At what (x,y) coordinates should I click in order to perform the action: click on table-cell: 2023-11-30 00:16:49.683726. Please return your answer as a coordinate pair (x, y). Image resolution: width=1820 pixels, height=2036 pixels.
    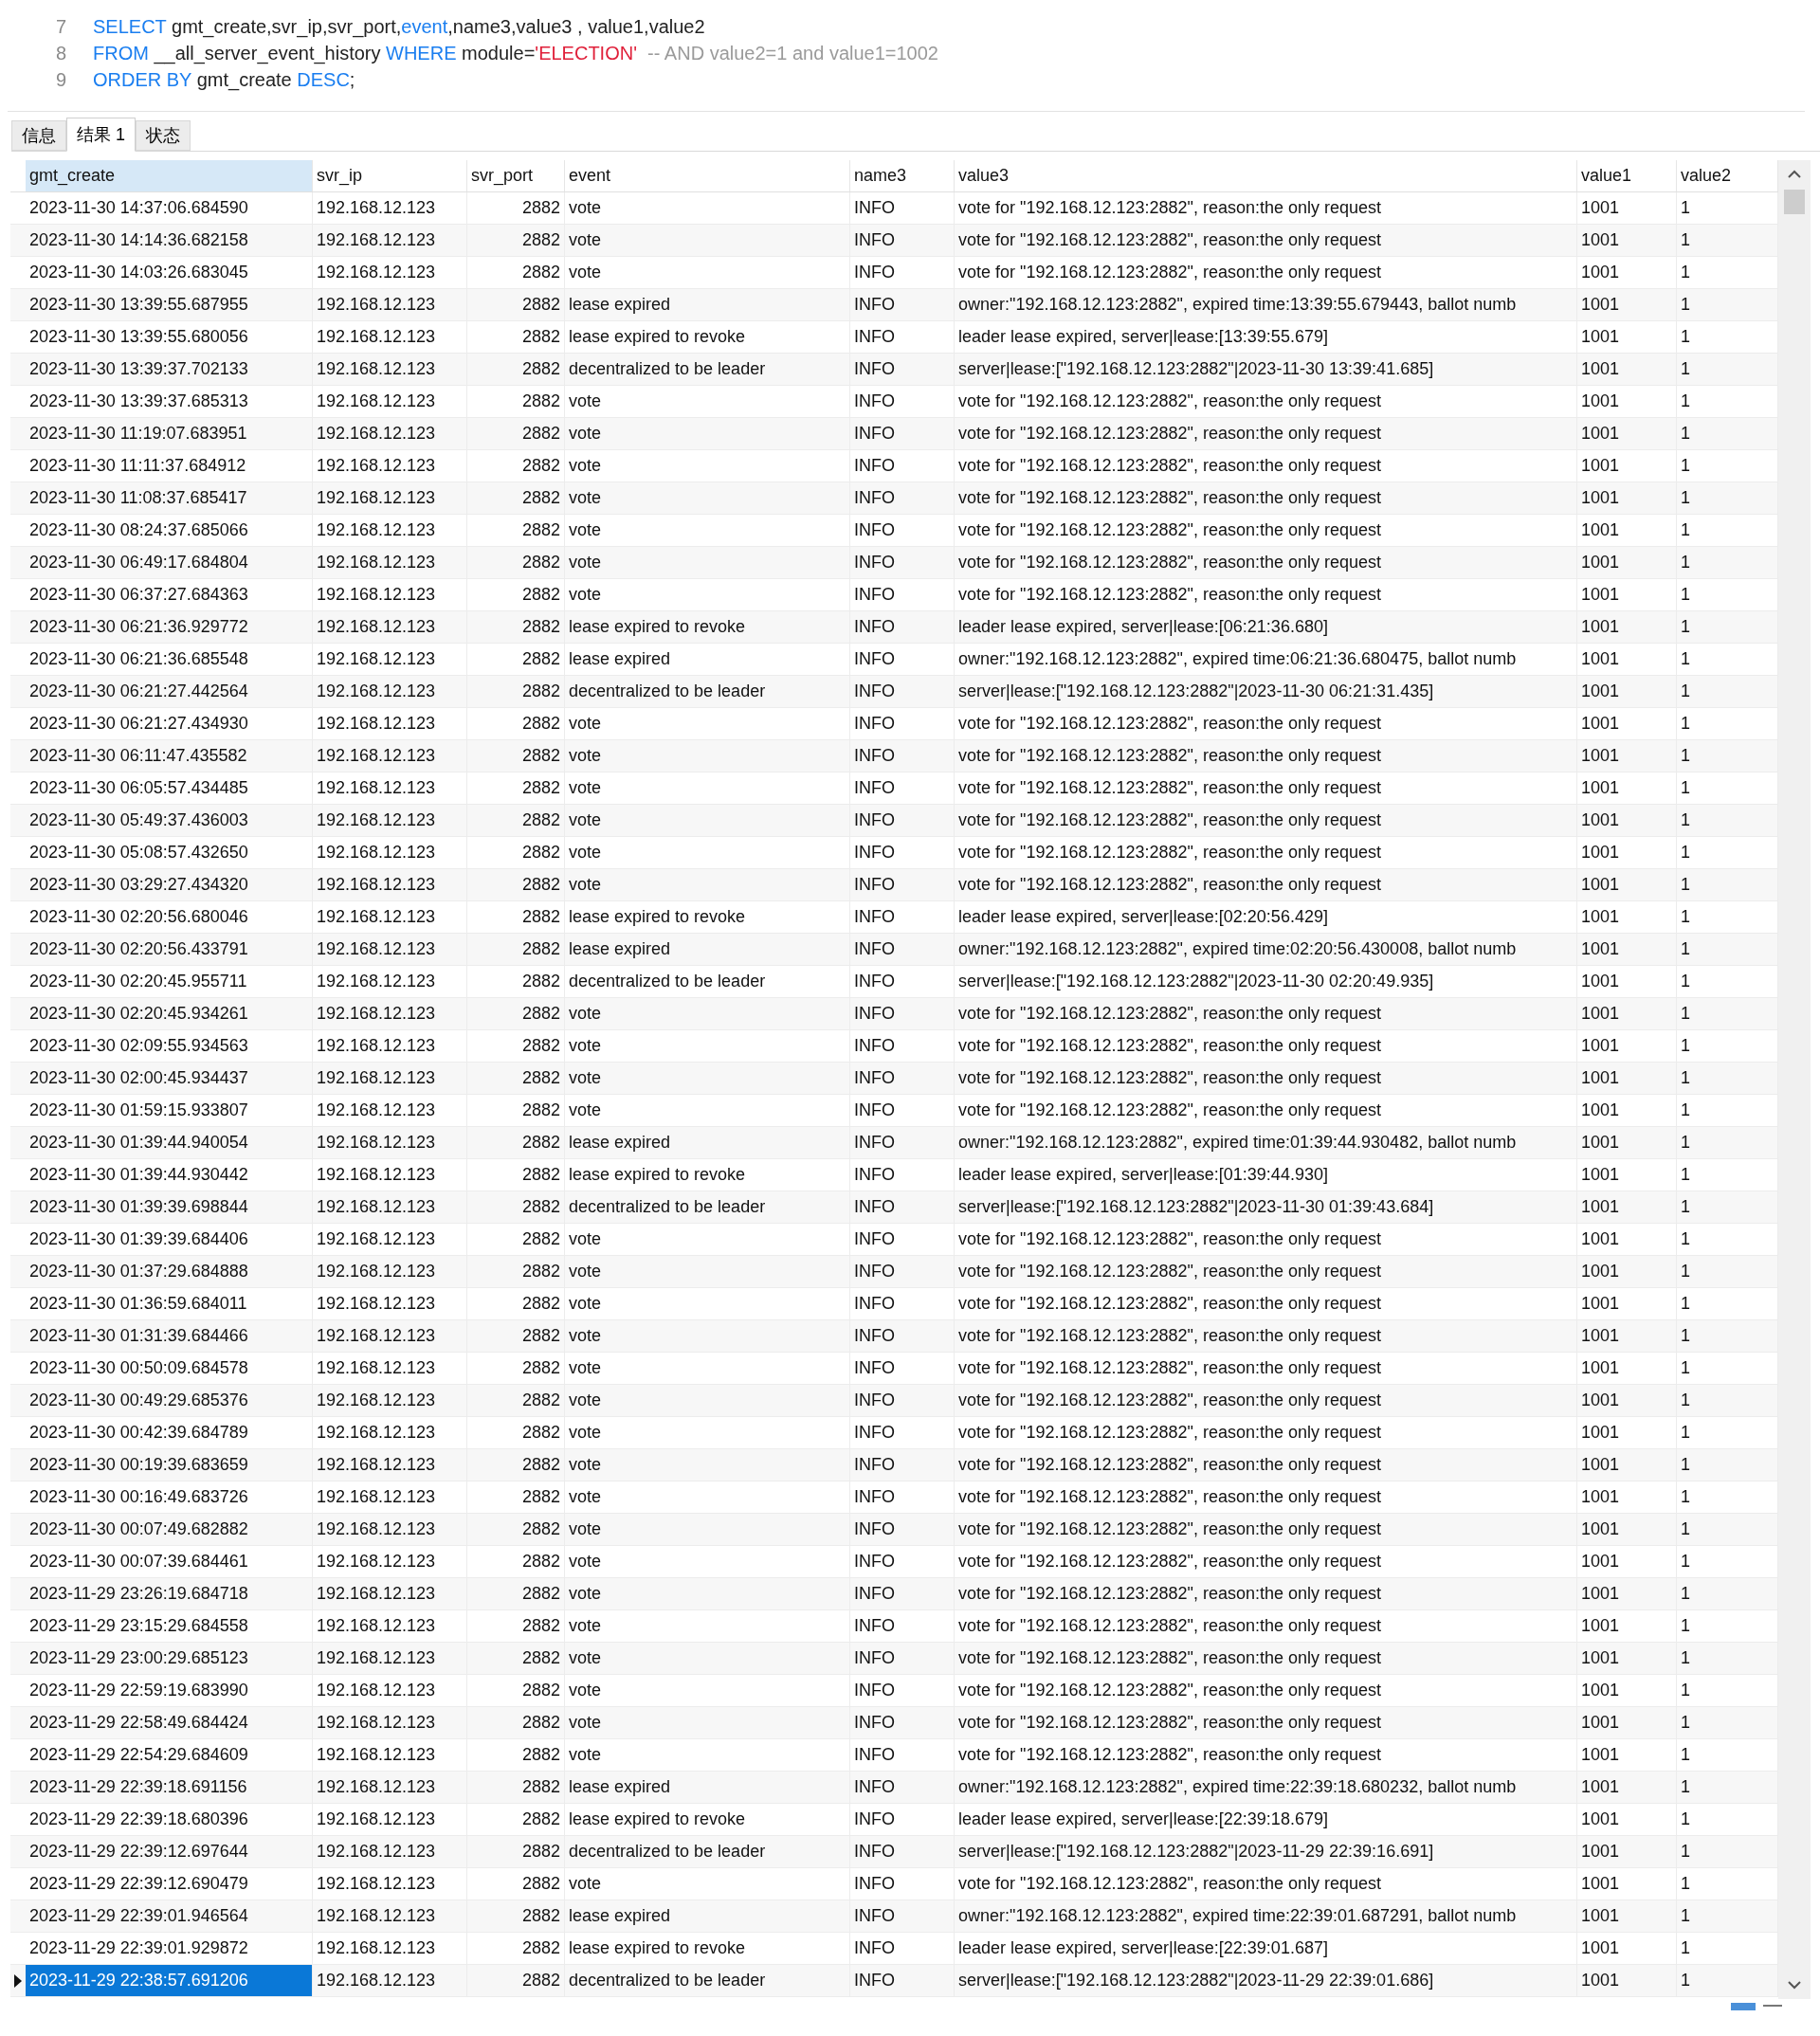
    Looking at the image, I should click on (169, 1497).